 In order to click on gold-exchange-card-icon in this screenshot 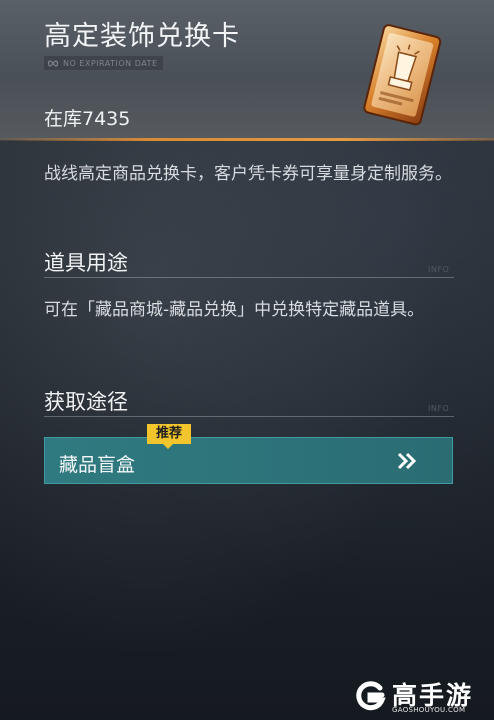, I will do `click(402, 75)`.